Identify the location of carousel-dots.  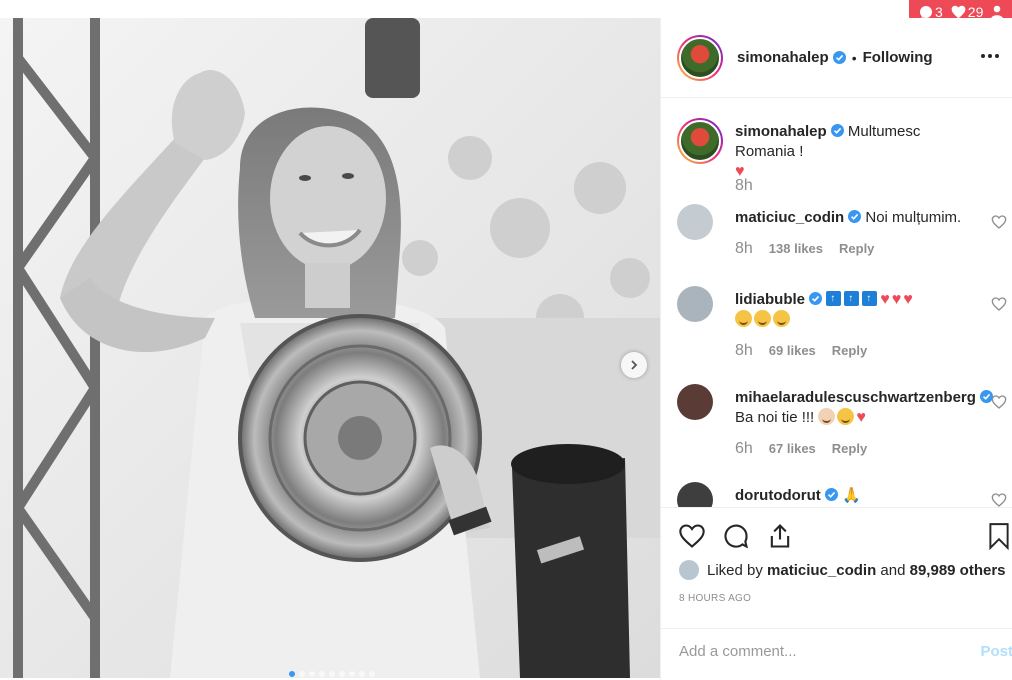
(332, 674).